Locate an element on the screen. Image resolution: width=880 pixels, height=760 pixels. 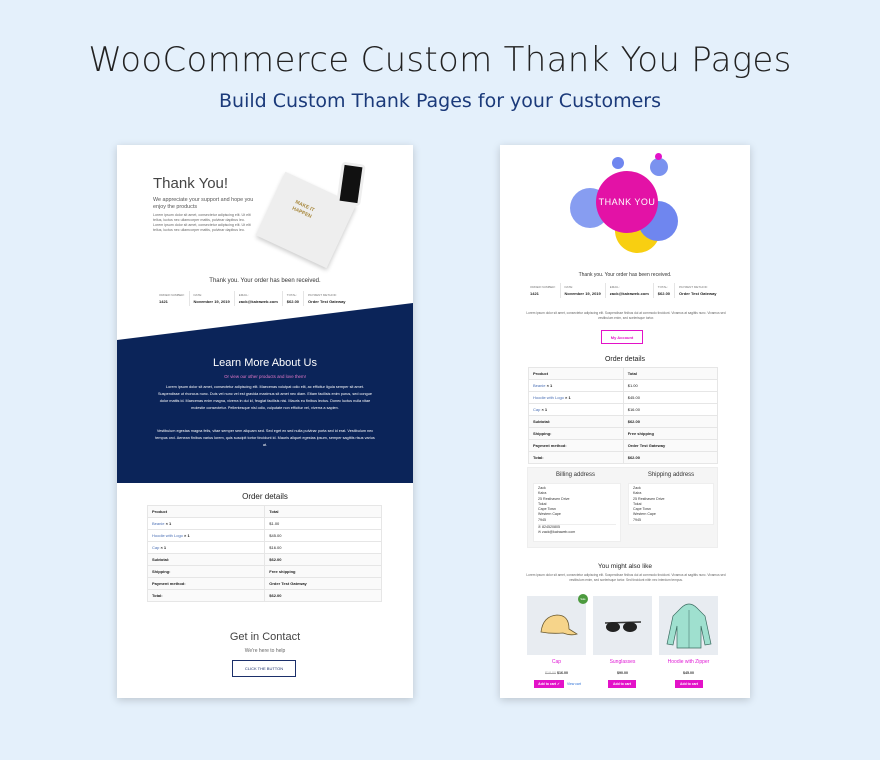
overview-label: TOTAL: is located at coordinates (663, 287).